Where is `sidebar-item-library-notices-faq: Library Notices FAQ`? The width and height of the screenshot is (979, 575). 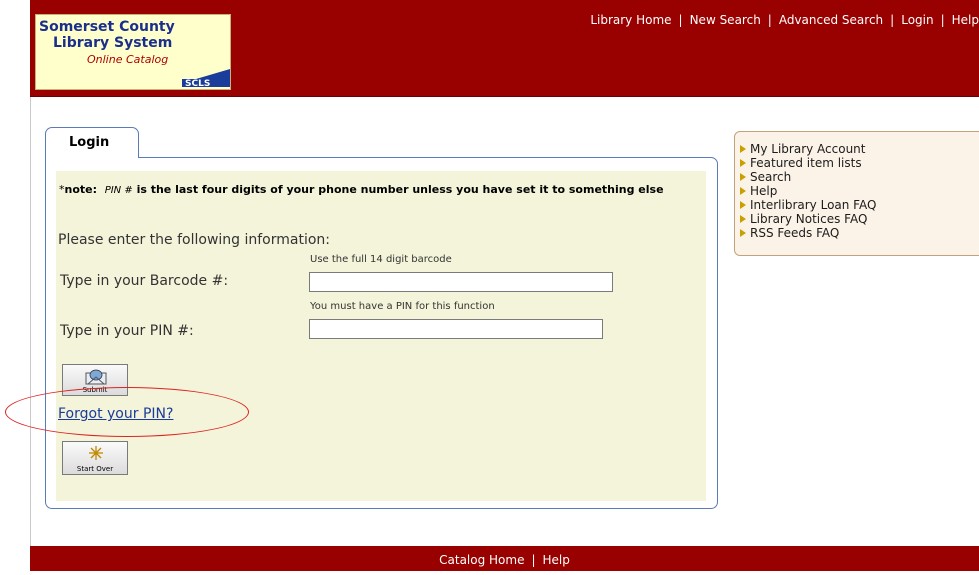
sidebar-item-library-notices-faq: Library Notices FAQ is located at coordinates (808, 219).